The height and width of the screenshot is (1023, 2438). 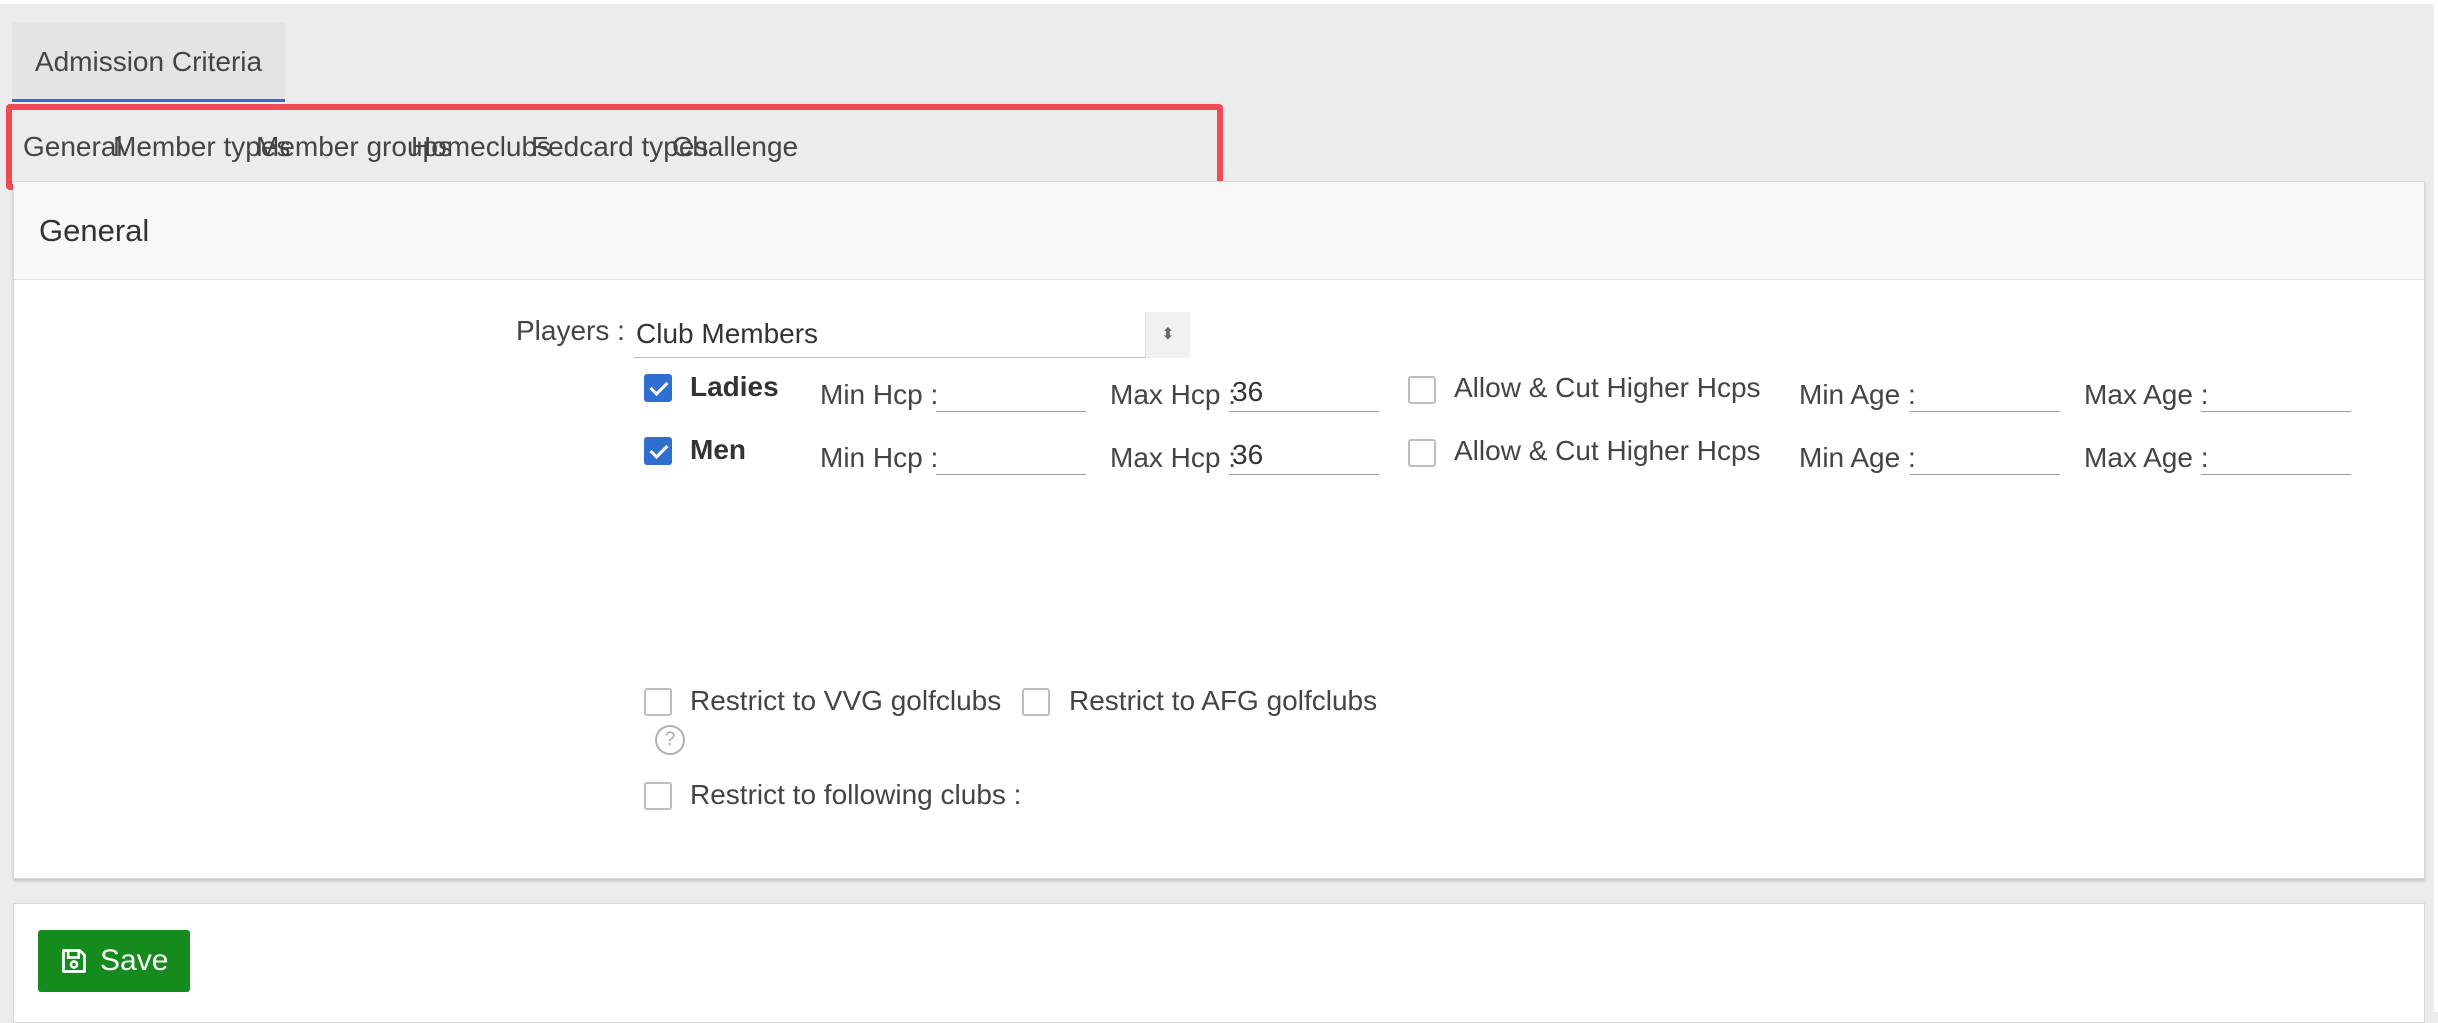 I want to click on help-icon: ?, so click(x=670, y=740).